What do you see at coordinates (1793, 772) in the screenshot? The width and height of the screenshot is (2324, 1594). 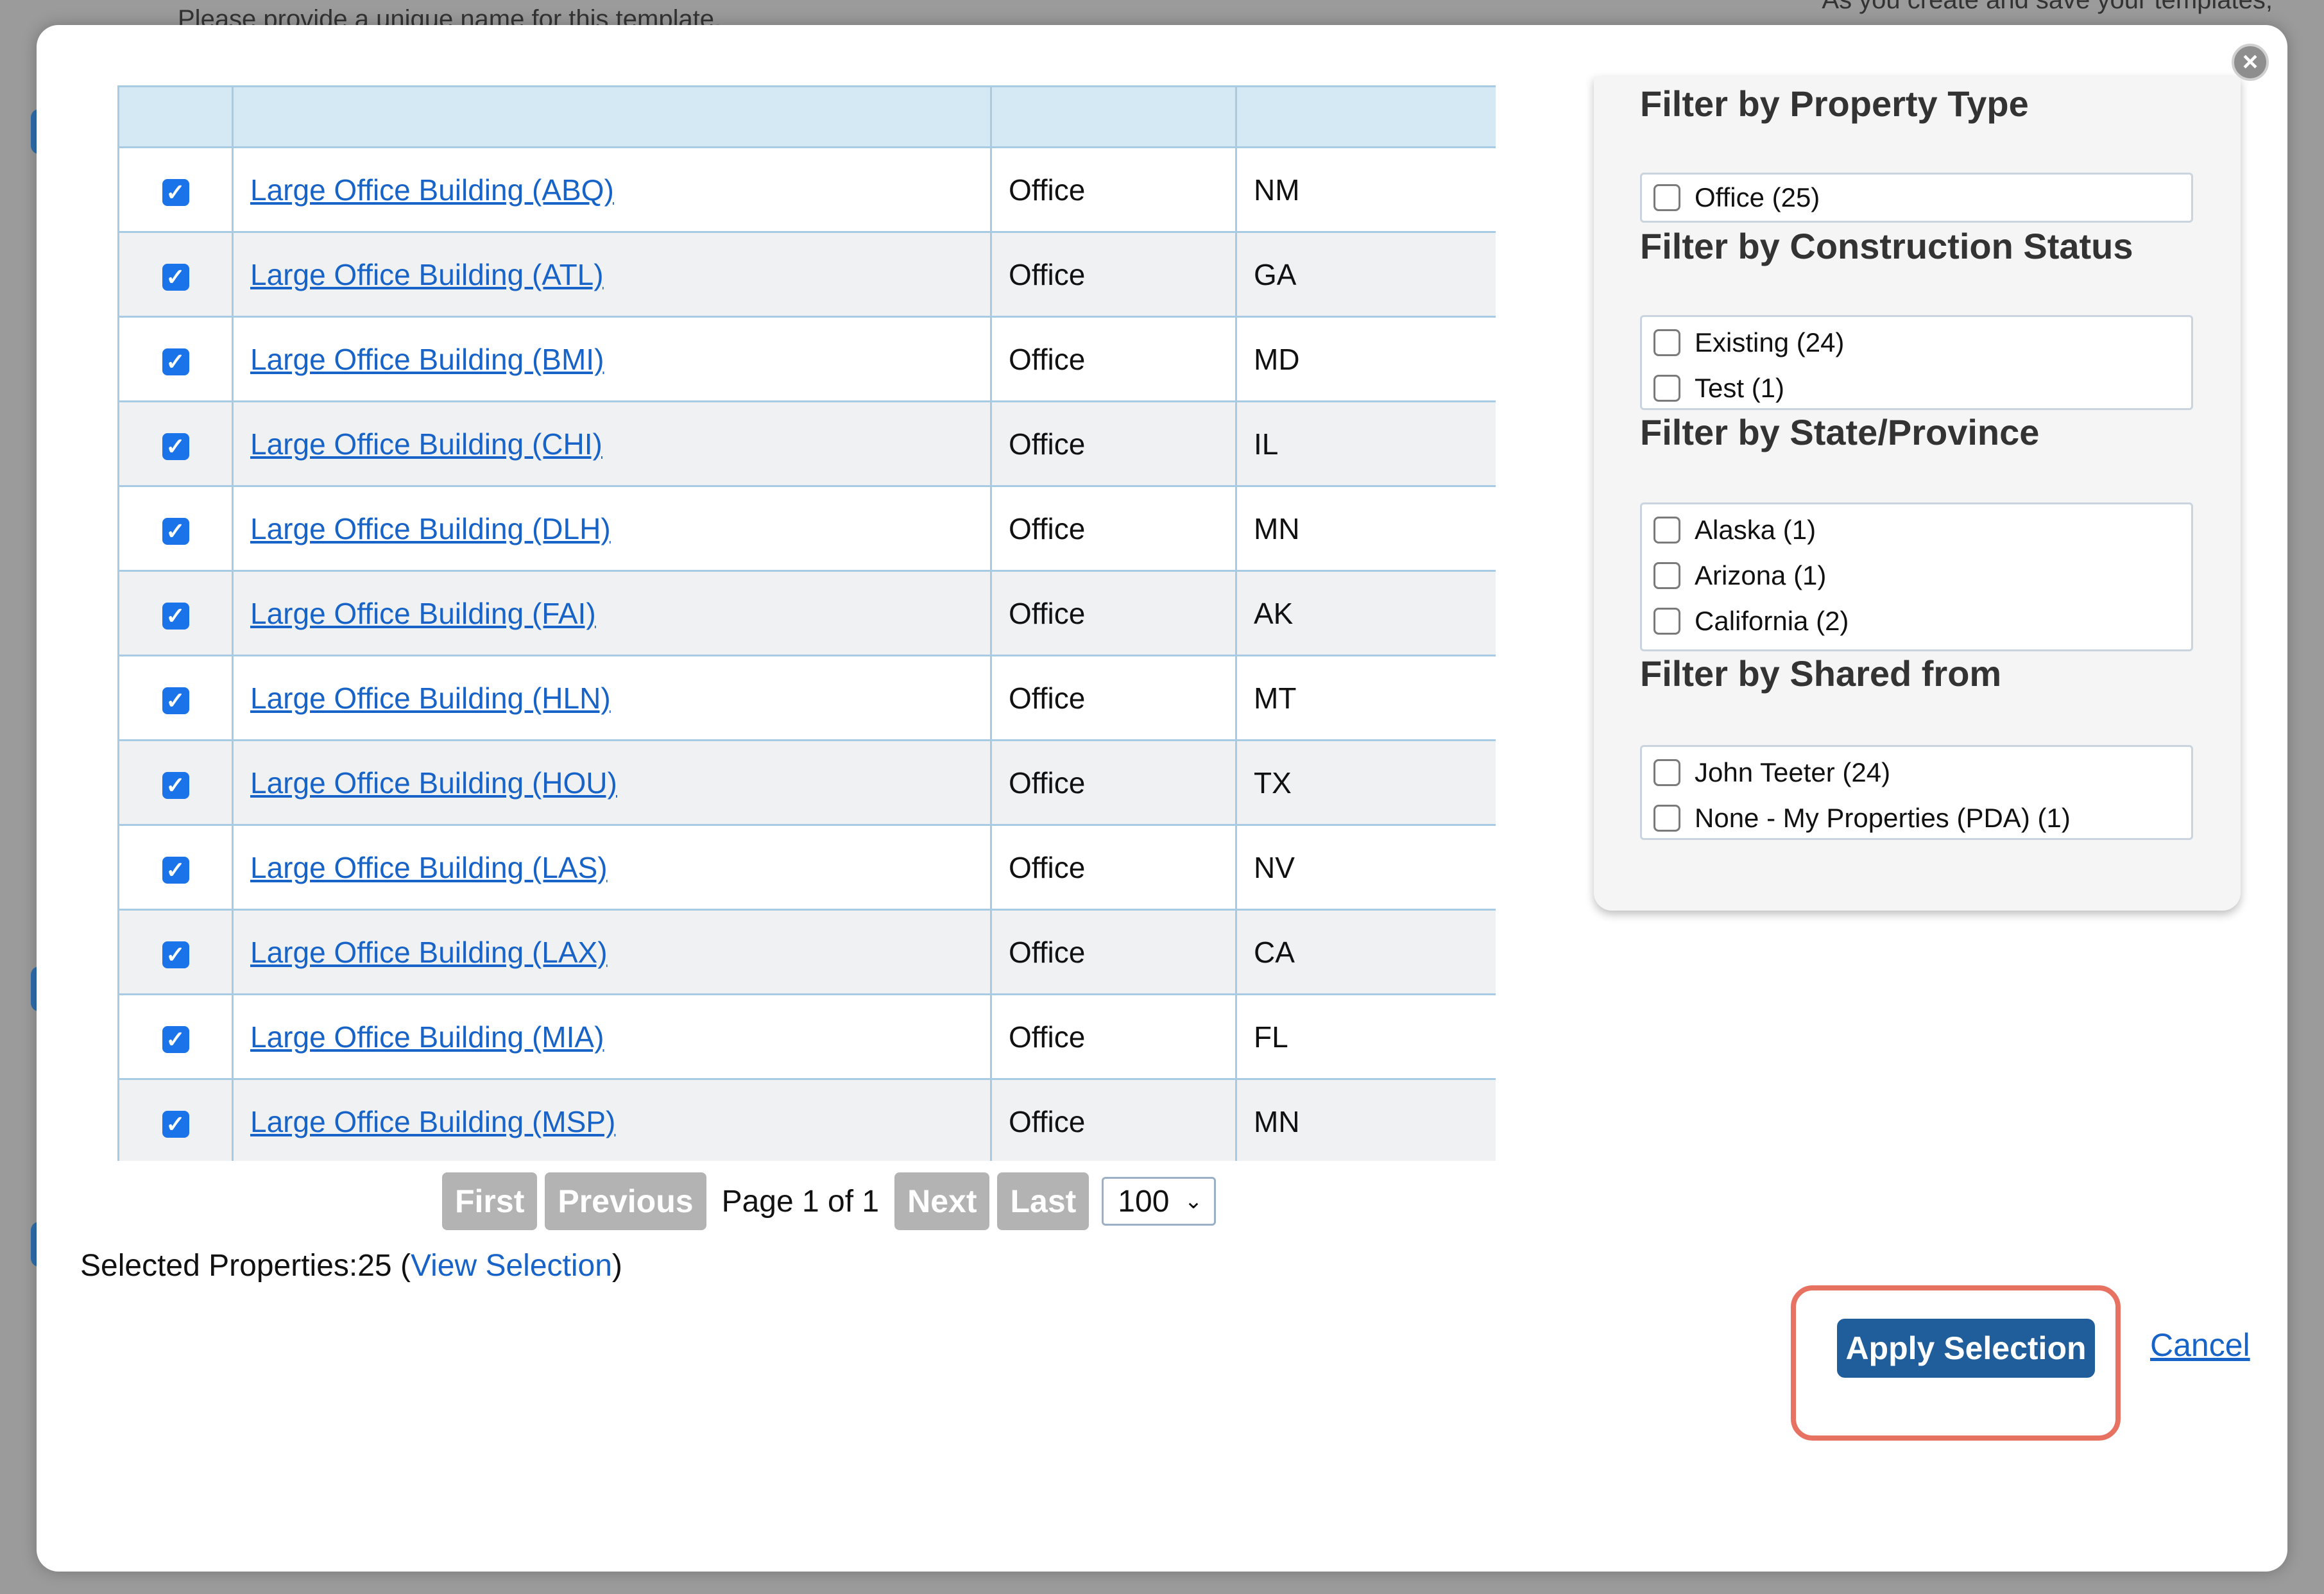 I see `filter-option-label: John Teeter (24)` at bounding box center [1793, 772].